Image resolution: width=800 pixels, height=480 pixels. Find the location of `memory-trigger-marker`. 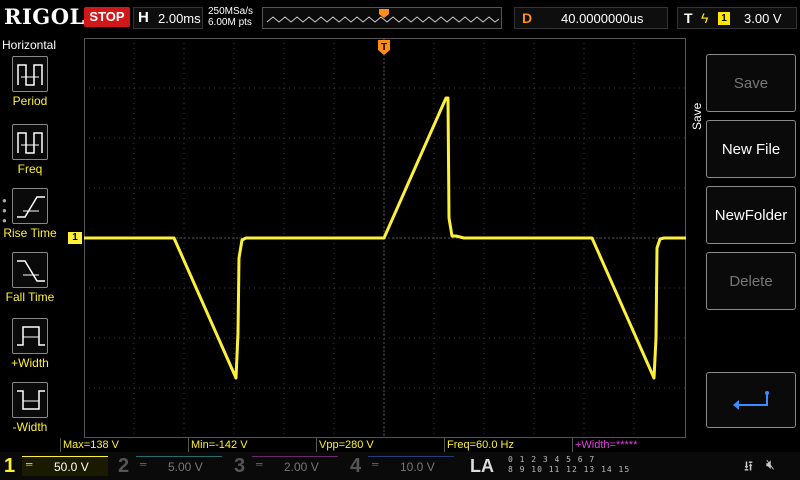

memory-trigger-marker is located at coordinates (384, 13).